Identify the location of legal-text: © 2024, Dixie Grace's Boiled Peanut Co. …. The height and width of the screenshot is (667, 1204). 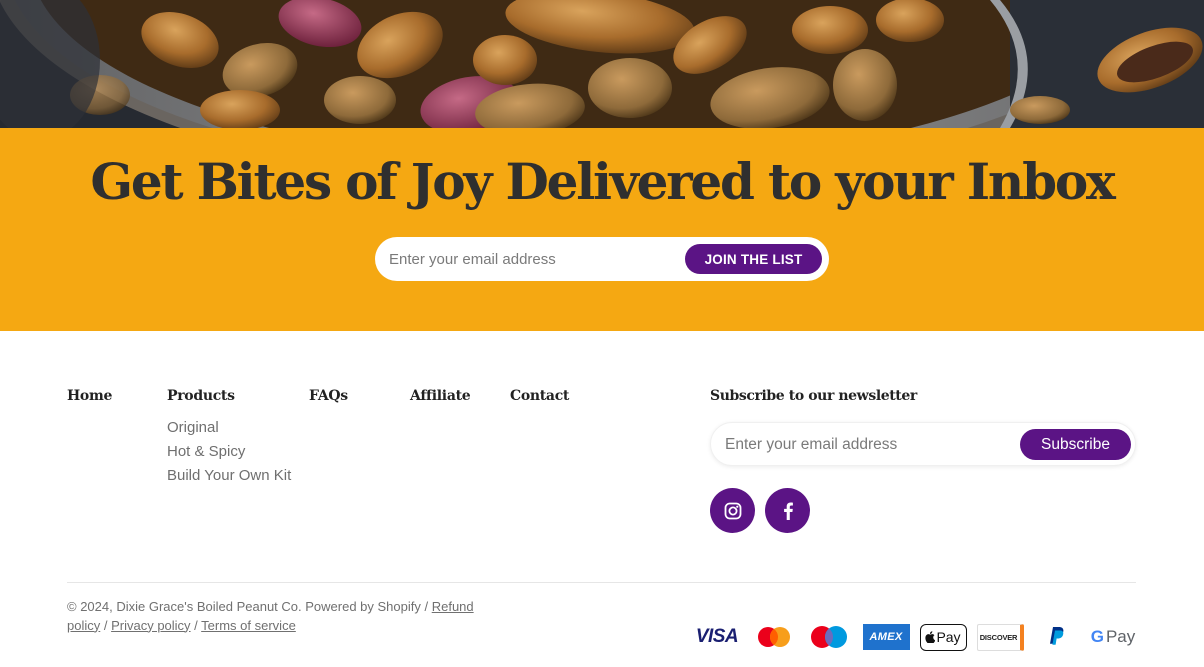
(282, 616).